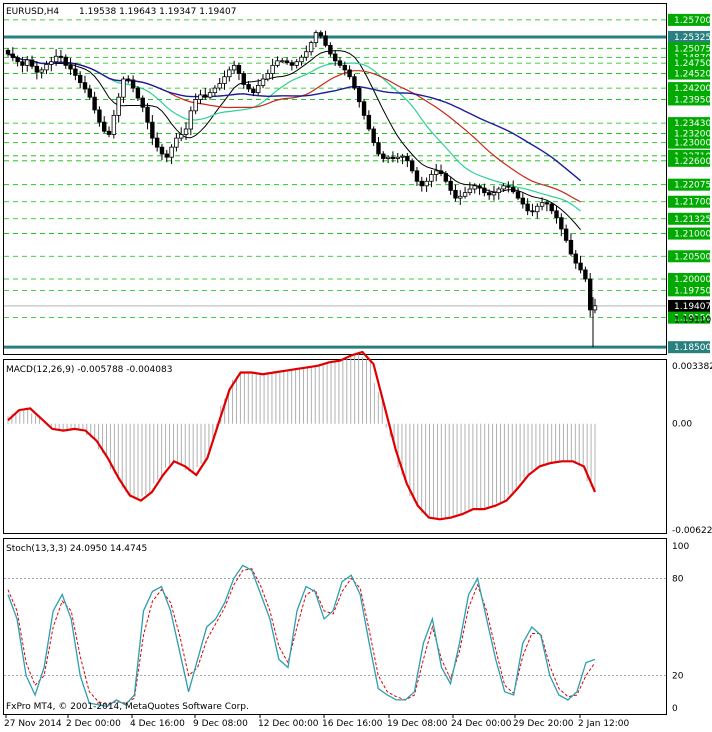 The image size is (712, 732). Describe the element at coordinates (692, 186) in the screenshot. I see `price-tag-text-13: 1.22075` at that location.